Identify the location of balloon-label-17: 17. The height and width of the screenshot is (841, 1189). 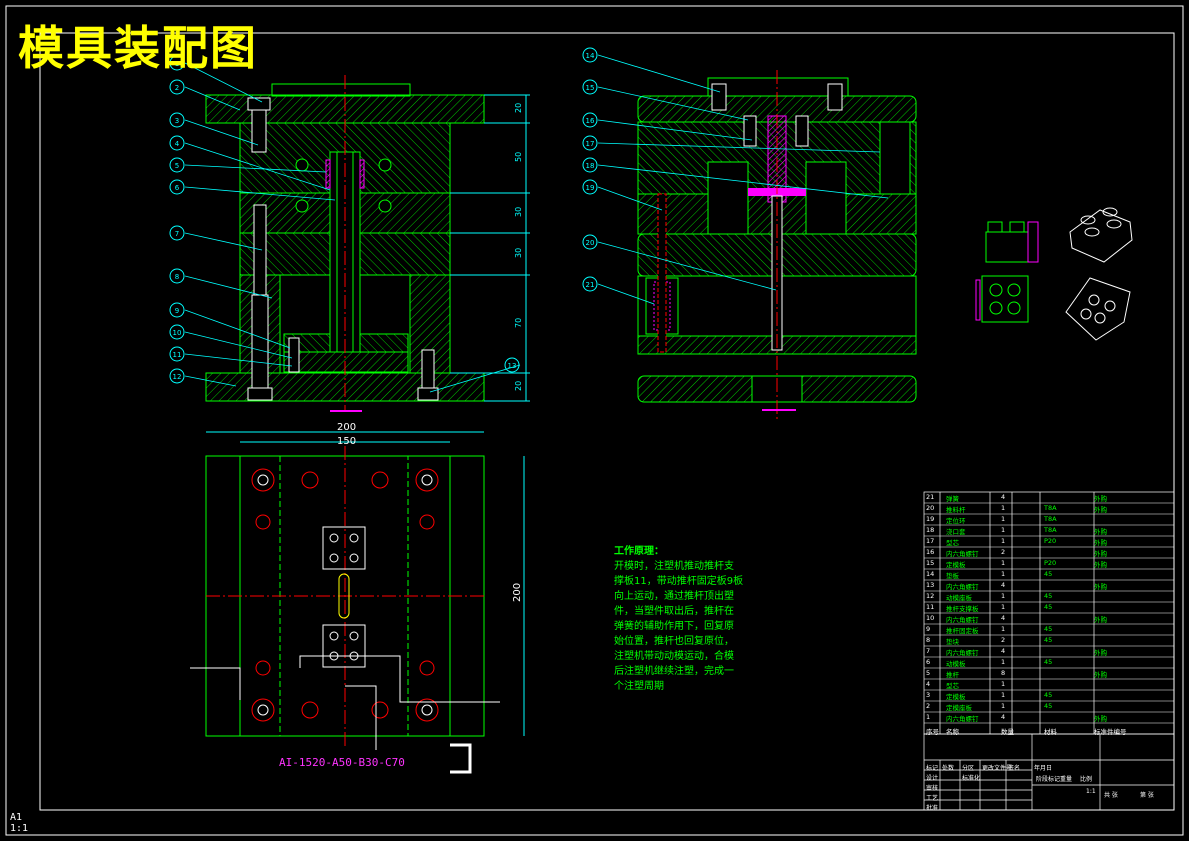
(590, 144).